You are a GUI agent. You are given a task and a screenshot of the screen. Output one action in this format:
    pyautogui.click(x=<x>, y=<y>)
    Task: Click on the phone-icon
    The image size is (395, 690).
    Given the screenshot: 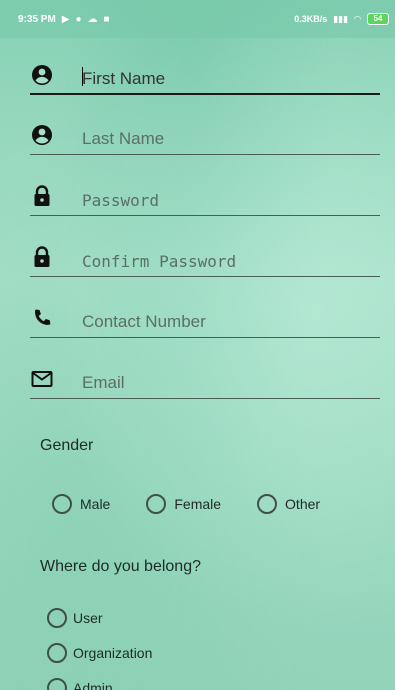 What is the action you would take?
    pyautogui.click(x=42, y=318)
    